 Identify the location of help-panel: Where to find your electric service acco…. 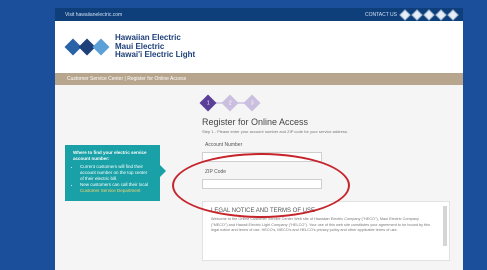
(115, 173).